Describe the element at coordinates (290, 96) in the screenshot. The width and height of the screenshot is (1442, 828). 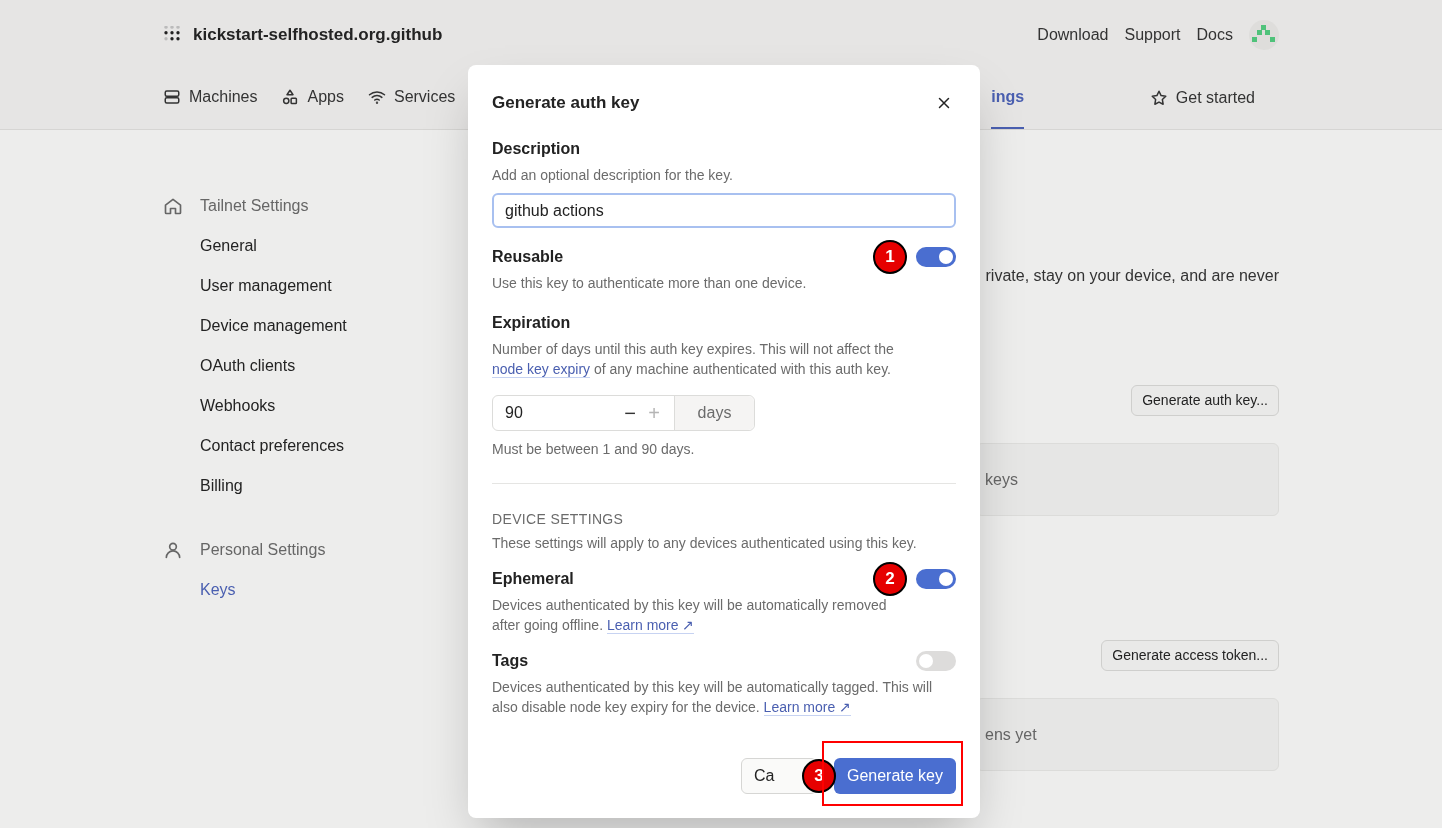
I see `shapes-icon` at that location.